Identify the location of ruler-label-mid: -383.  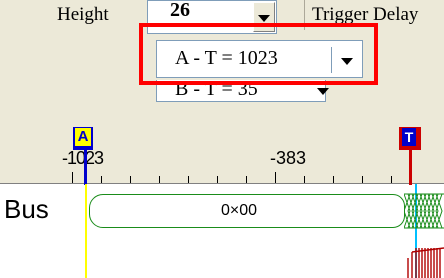
(288, 158).